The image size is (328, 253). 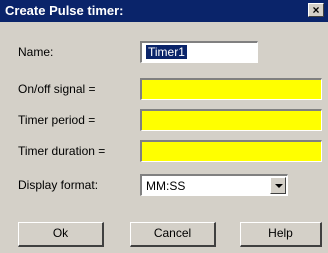 What do you see at coordinates (231, 89) in the screenshot?
I see `onoff-signal-field` at bounding box center [231, 89].